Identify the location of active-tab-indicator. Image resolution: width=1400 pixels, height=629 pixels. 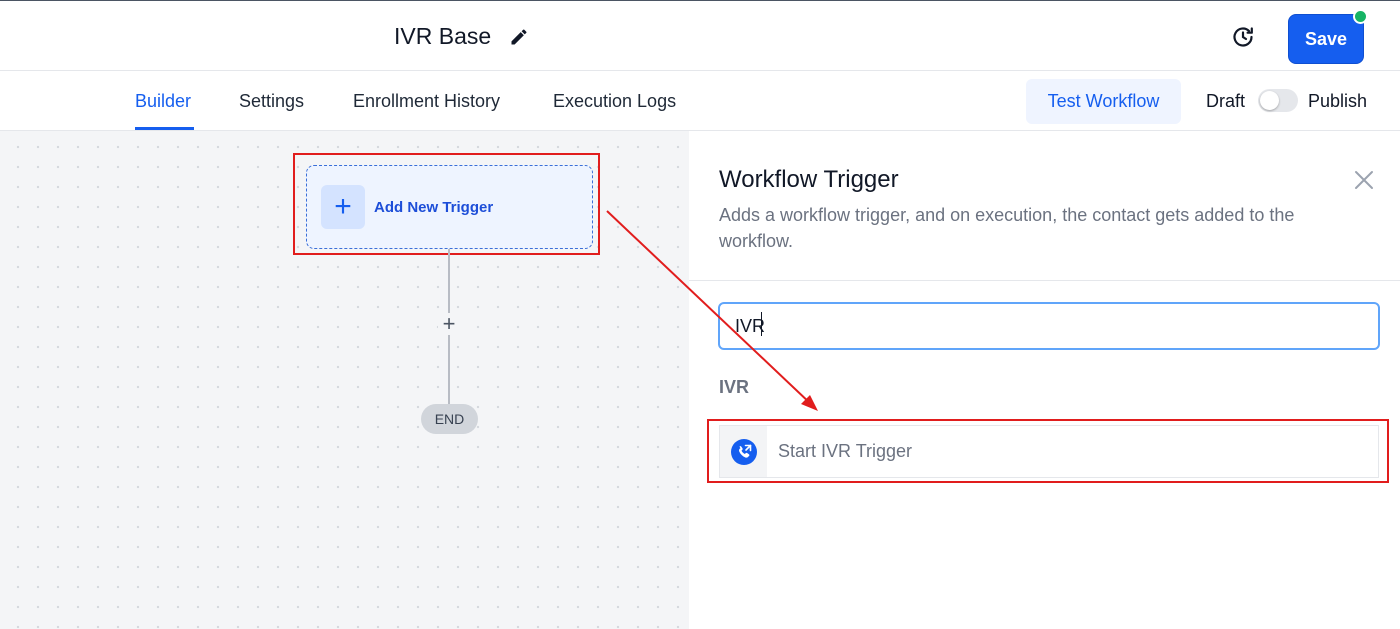
(164, 128).